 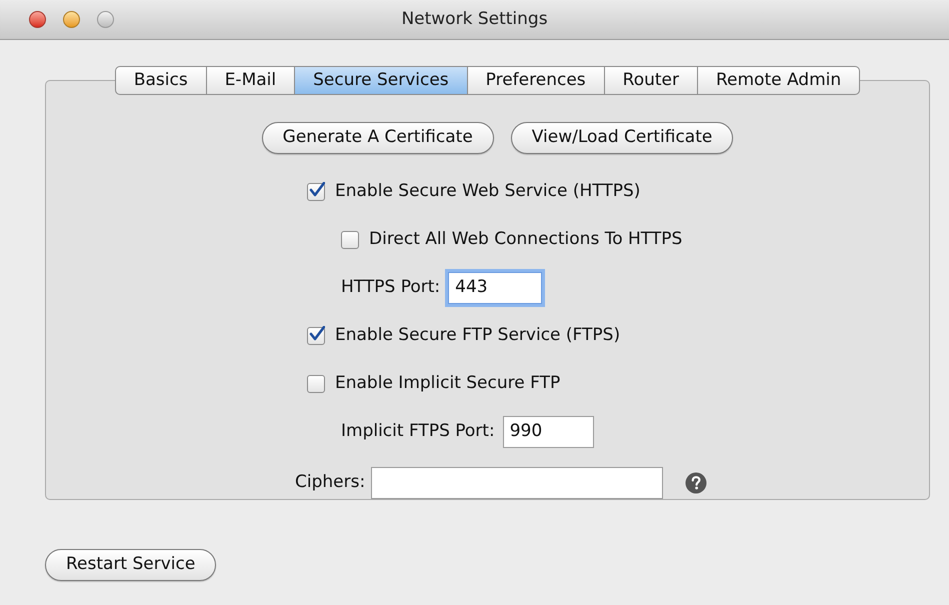 I want to click on certificate-button: View/Load Certificate, so click(x=622, y=138).